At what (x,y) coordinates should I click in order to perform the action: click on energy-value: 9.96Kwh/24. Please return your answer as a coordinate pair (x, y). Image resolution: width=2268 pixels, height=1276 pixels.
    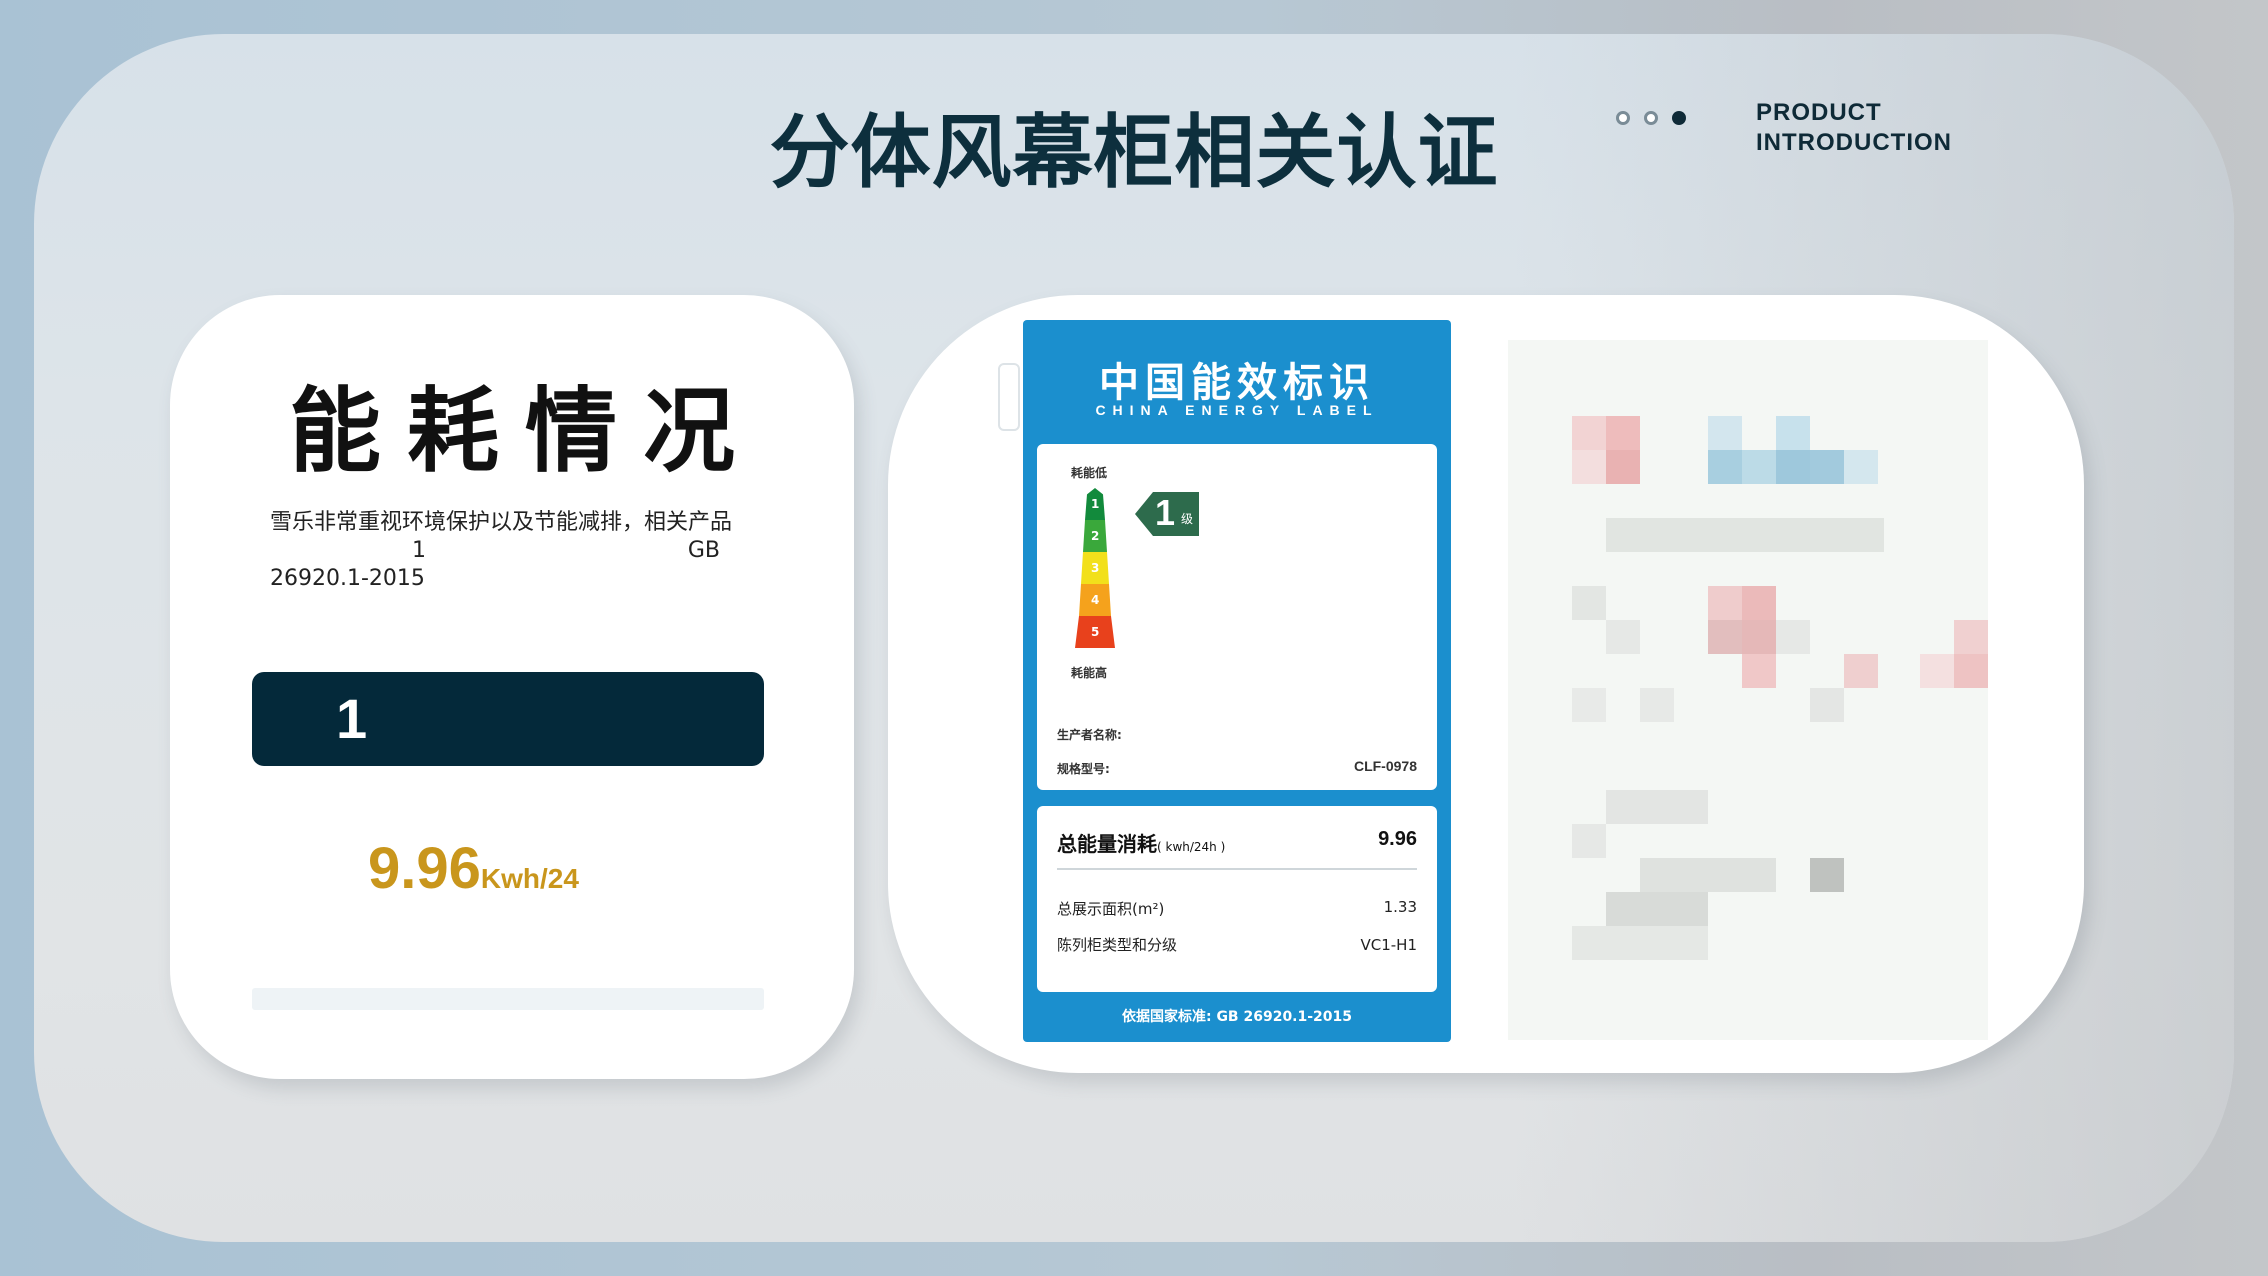
    Looking at the image, I should click on (473, 868).